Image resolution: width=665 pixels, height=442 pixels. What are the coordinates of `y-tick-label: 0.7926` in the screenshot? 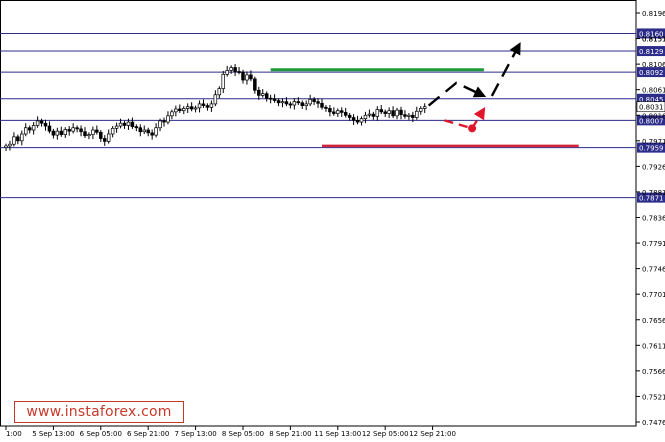 It's located at (653, 167).